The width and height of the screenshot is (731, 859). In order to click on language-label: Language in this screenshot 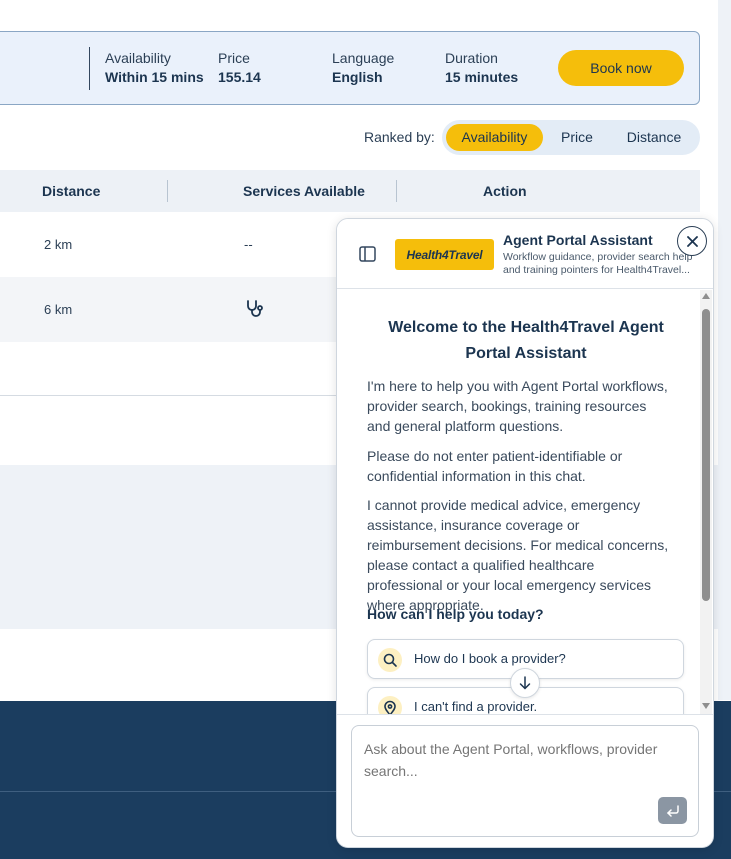, I will do `click(363, 58)`.